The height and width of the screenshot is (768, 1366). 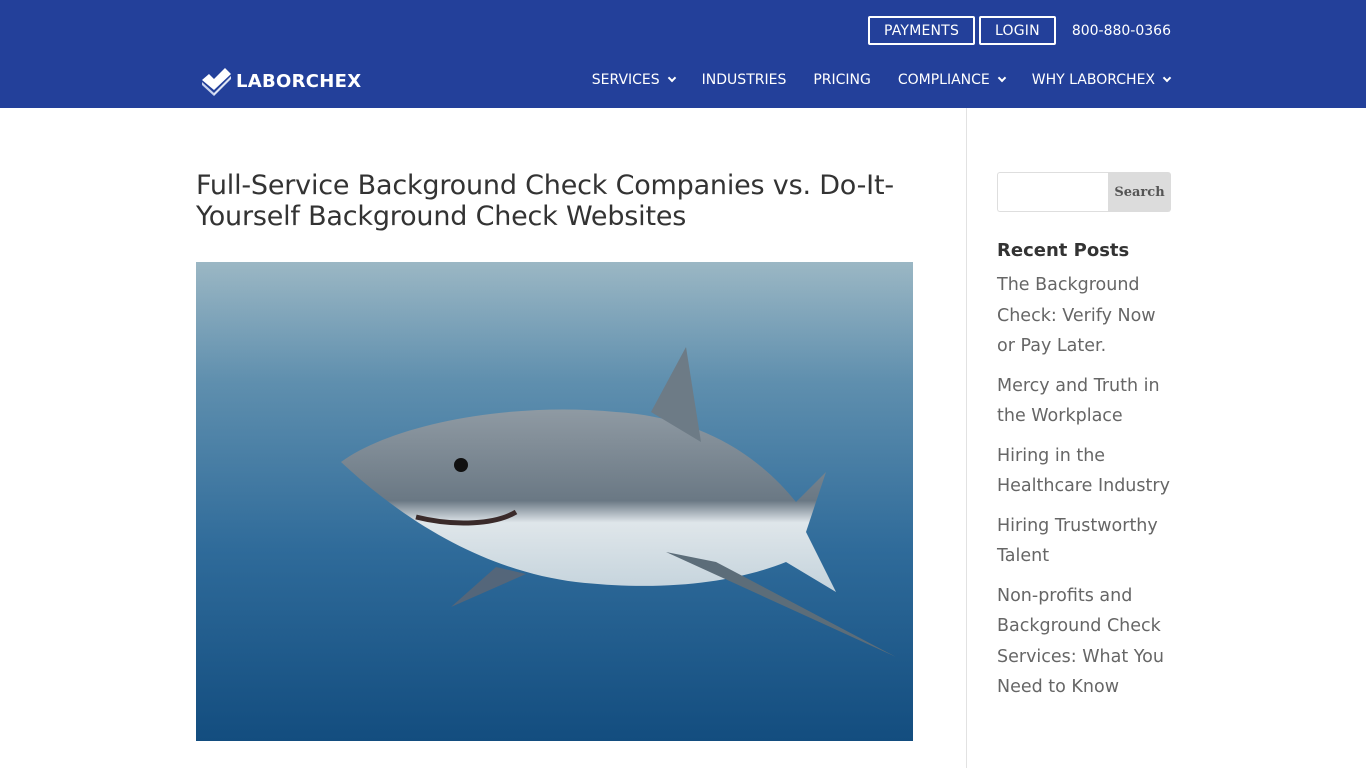 I want to click on search-form: Search, so click(x=1084, y=192).